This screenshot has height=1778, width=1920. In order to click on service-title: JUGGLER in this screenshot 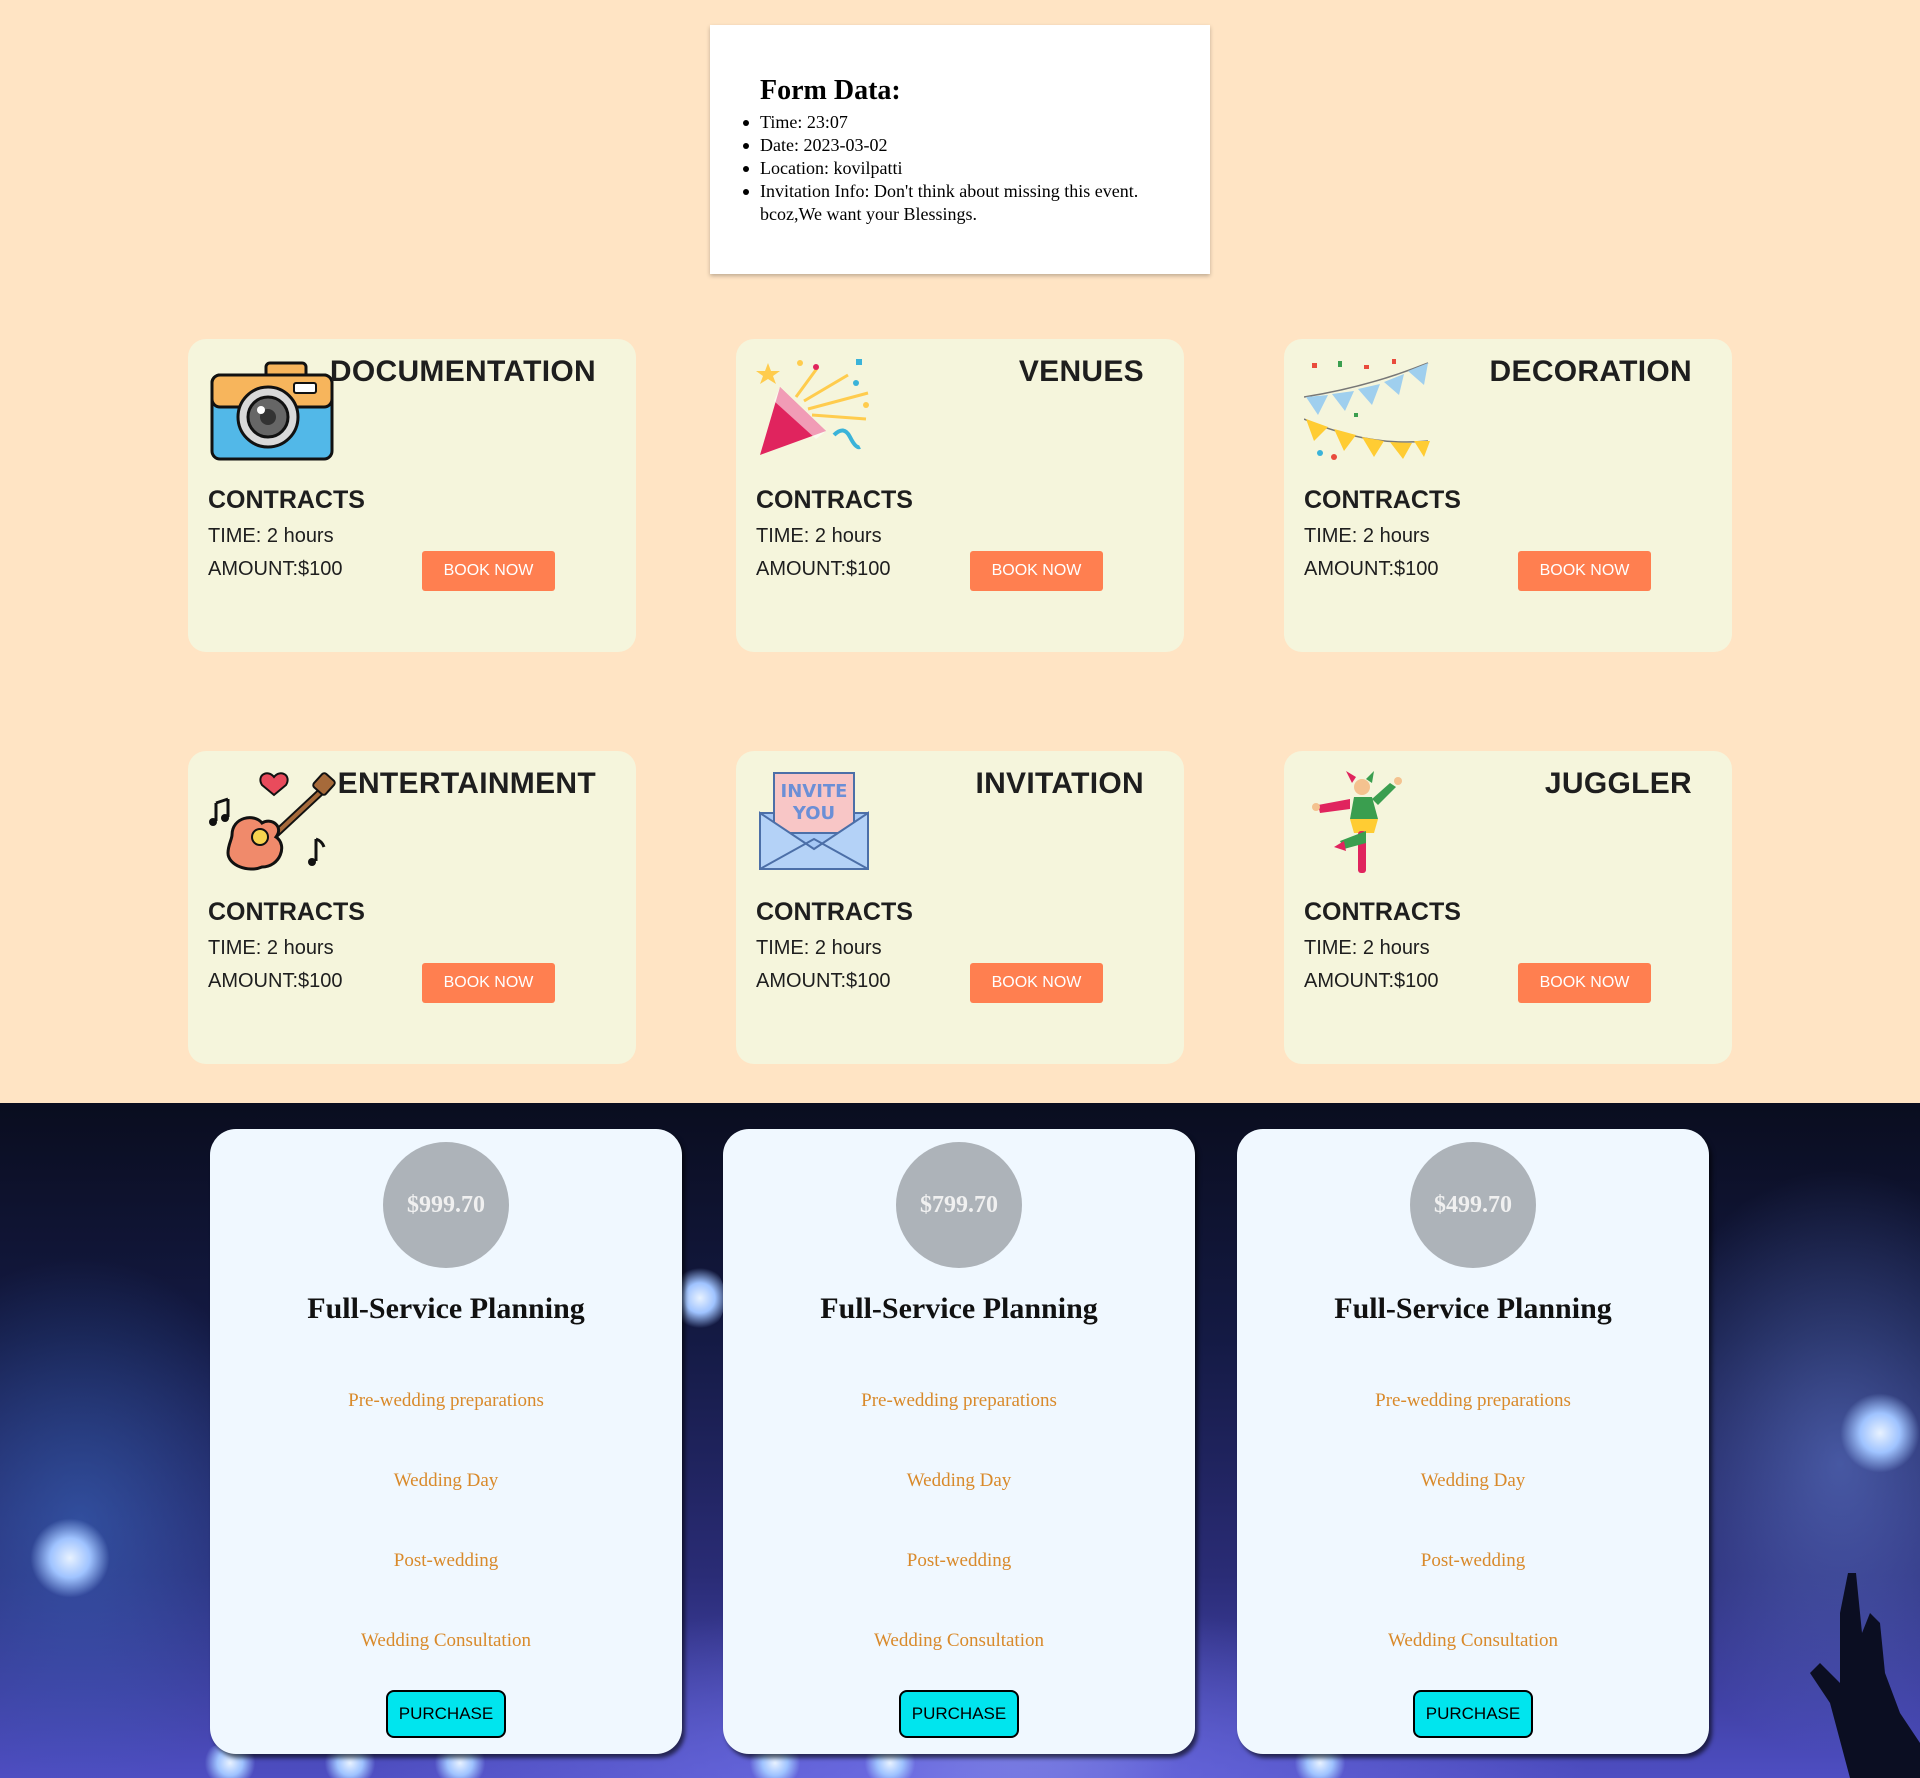, I will do `click(1618, 783)`.